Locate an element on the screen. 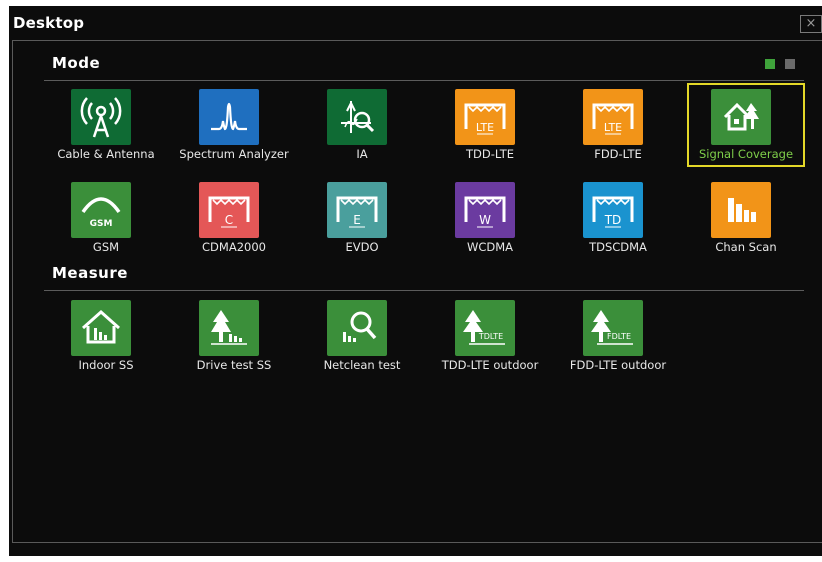 This screenshot has width=822, height=562. tile-label: IA is located at coordinates (362, 154).